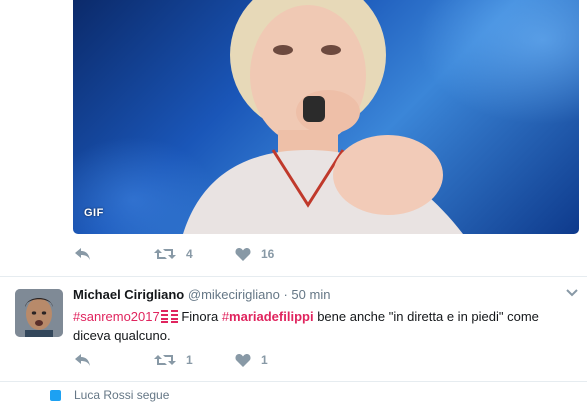 The image size is (587, 402). What do you see at coordinates (293, 381) in the screenshot?
I see `tweet-divider` at bounding box center [293, 381].